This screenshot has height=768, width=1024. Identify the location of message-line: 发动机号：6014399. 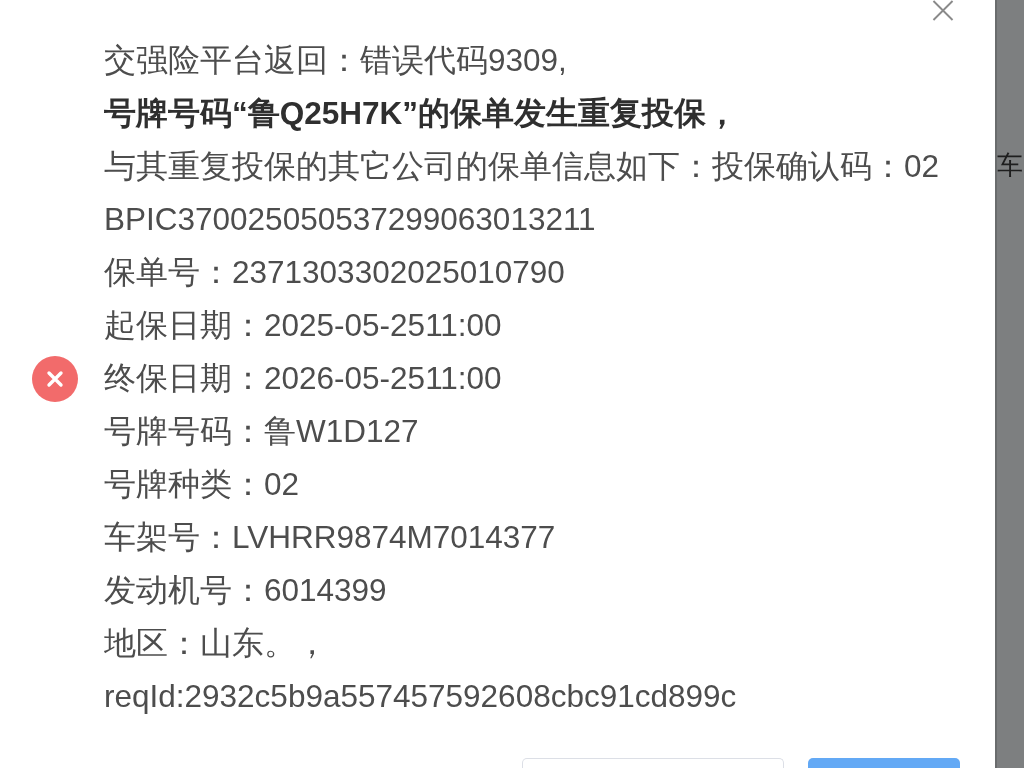
(245, 590).